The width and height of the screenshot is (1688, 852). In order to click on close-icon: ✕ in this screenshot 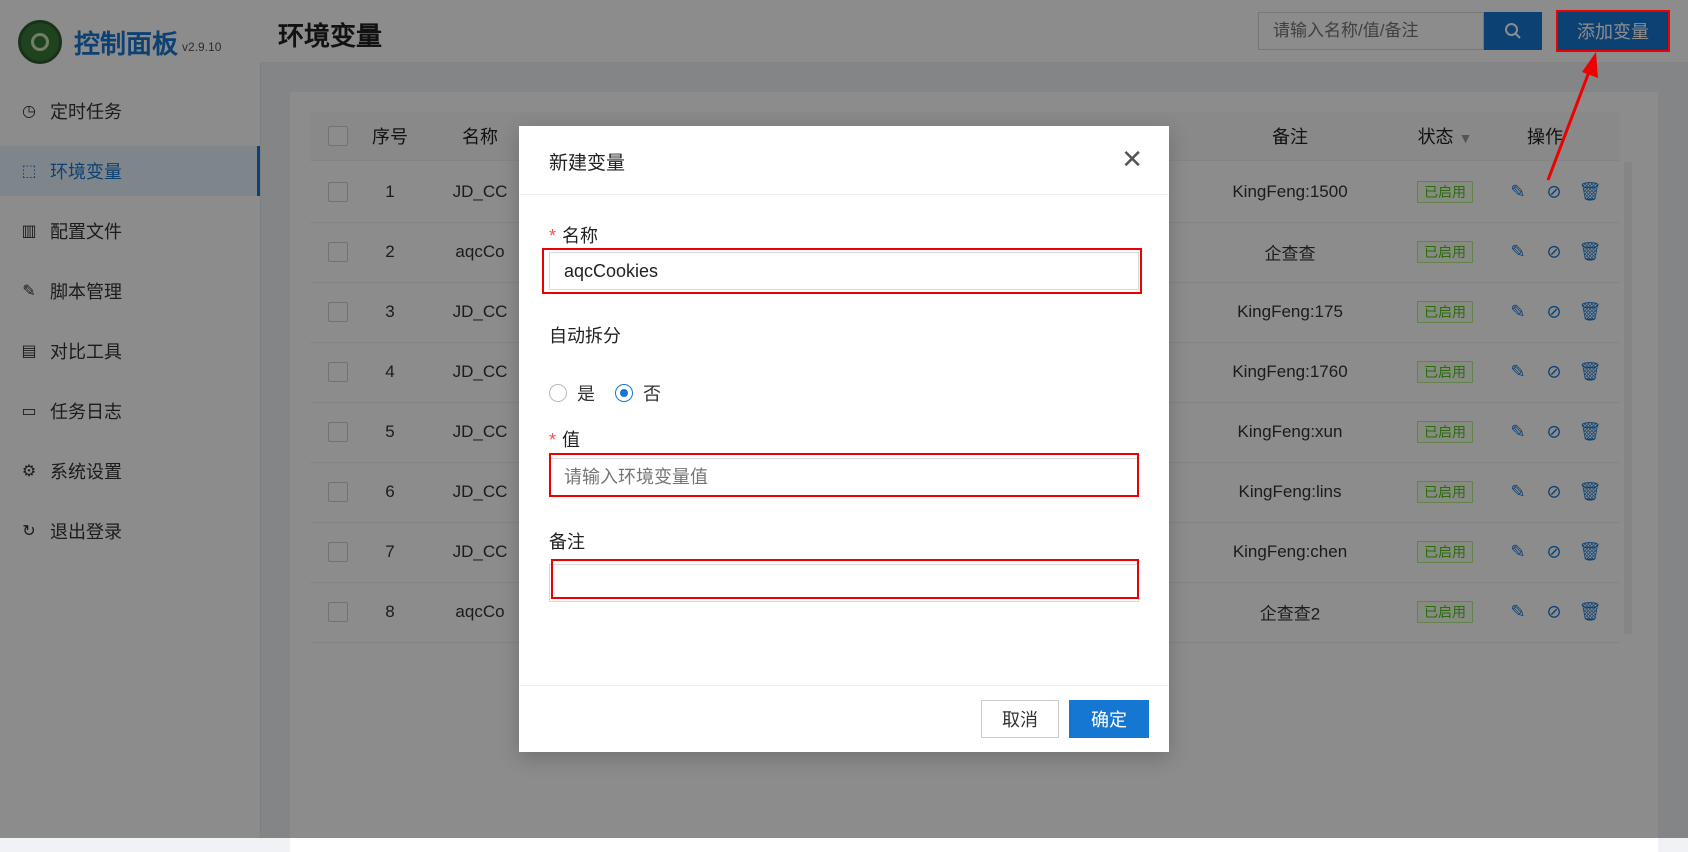, I will do `click(1132, 159)`.